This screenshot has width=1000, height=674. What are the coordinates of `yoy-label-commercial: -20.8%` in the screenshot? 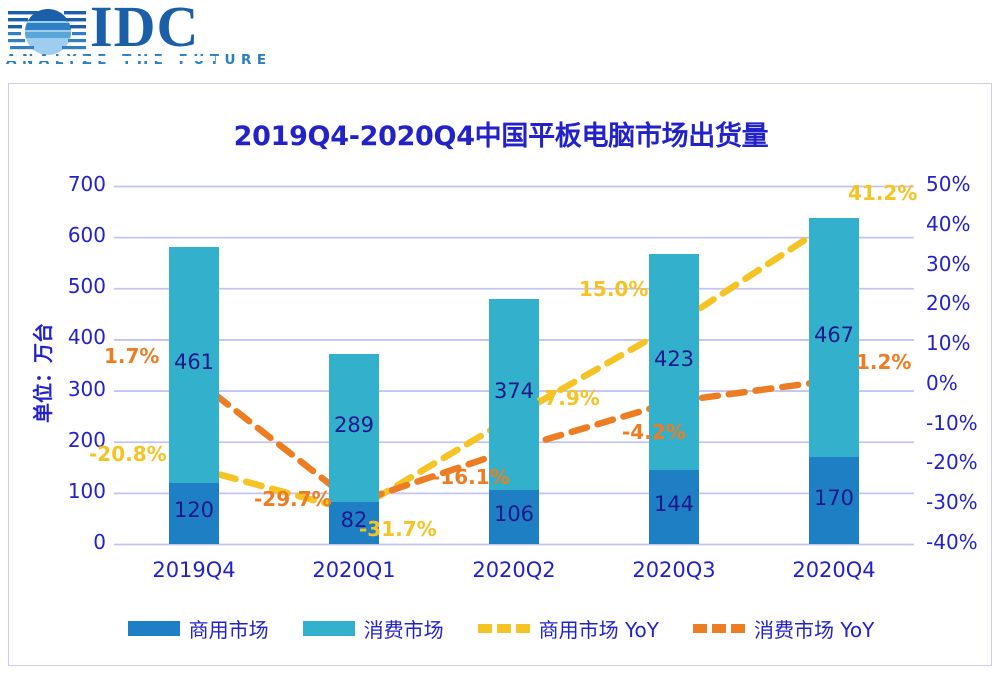 It's located at (128, 453).